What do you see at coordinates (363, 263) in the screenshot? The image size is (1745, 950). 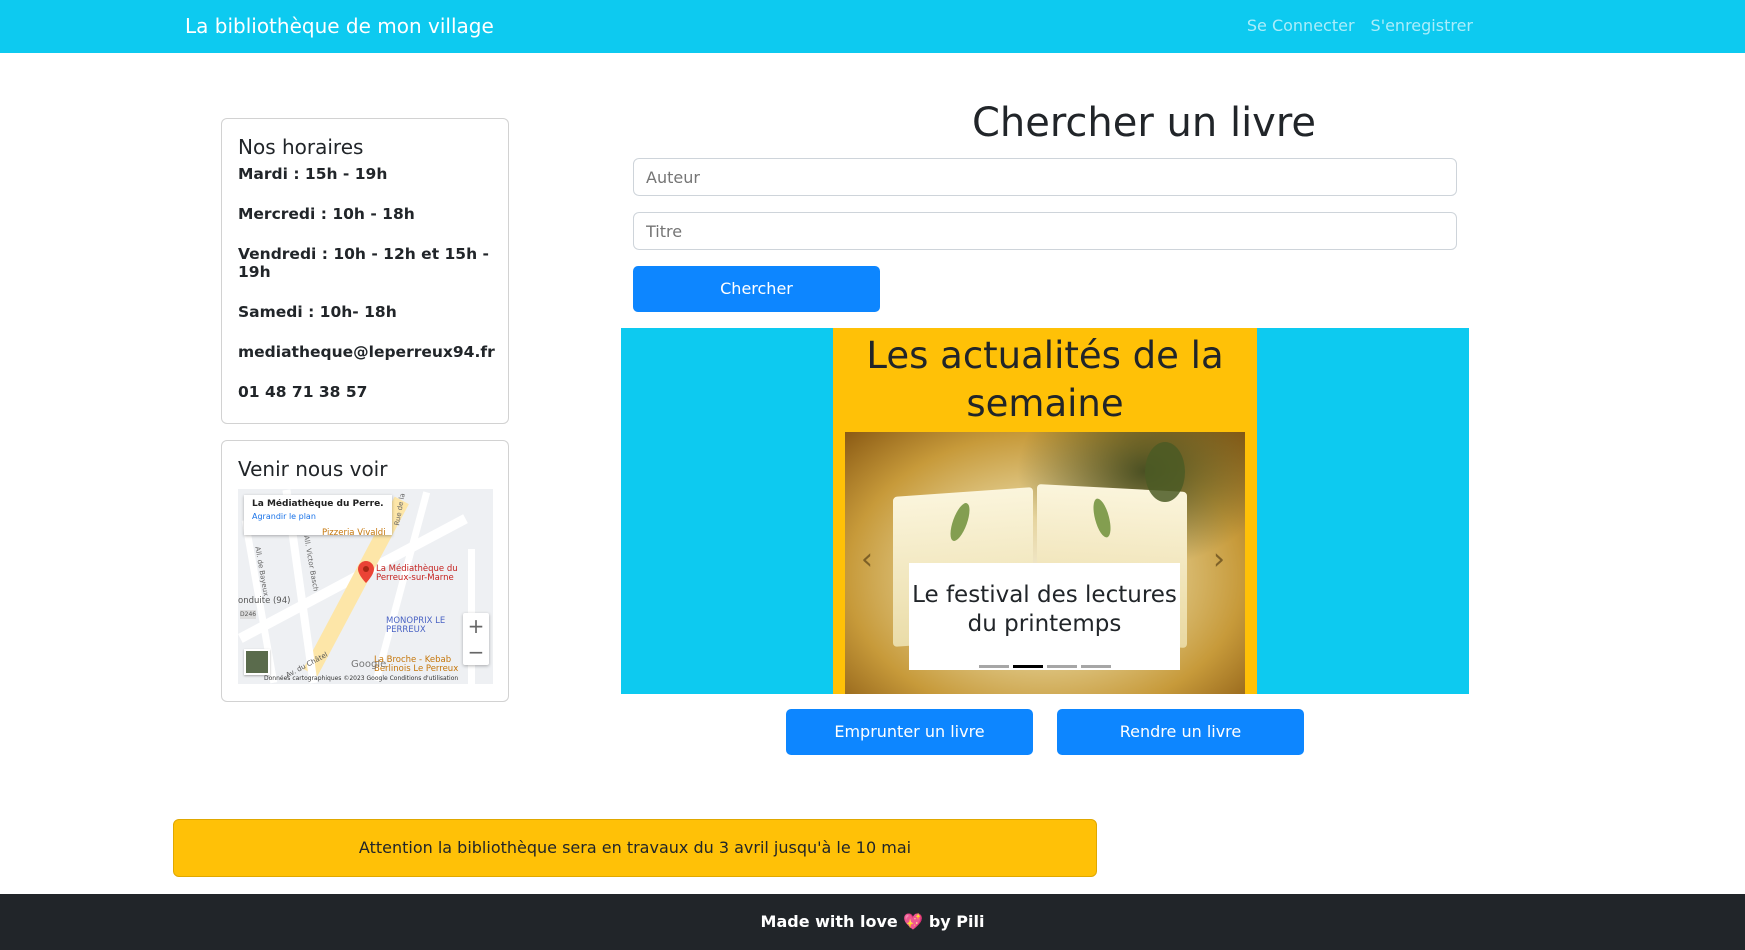 I see `hours-friday: Vendredi : 10h - 12h et 15h - 19h` at bounding box center [363, 263].